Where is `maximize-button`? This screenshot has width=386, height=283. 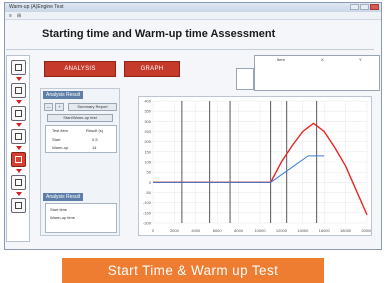 maximize-button is located at coordinates (364, 7).